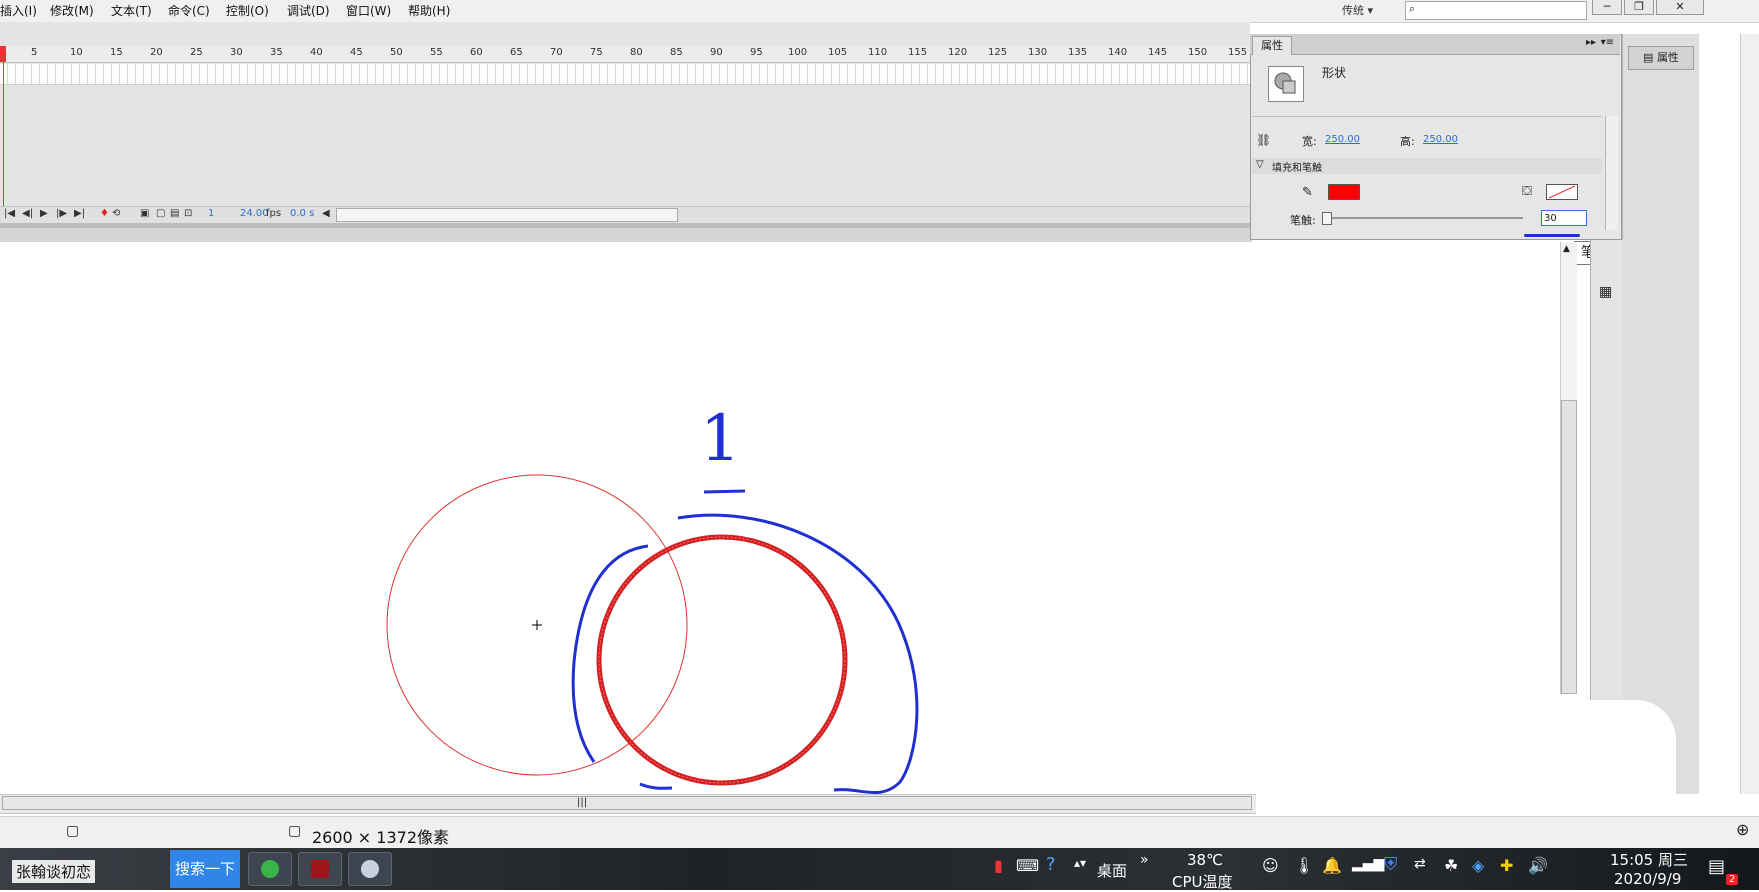  What do you see at coordinates (1309, 141) in the screenshot?
I see `width-label: 宽:` at bounding box center [1309, 141].